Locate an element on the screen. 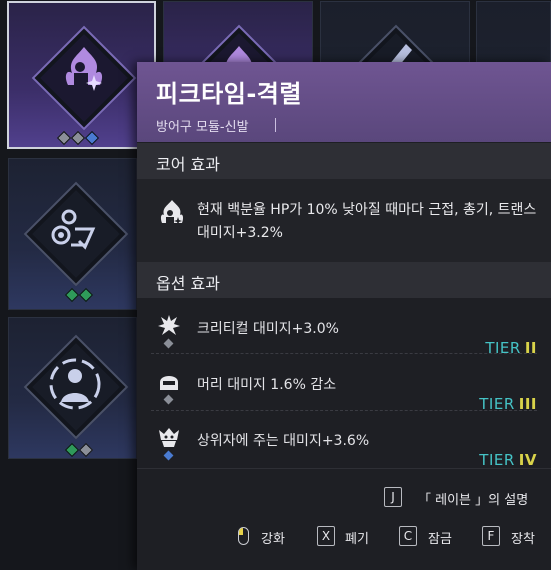  module-title: 피크타임-격렬 is located at coordinates (229, 94).